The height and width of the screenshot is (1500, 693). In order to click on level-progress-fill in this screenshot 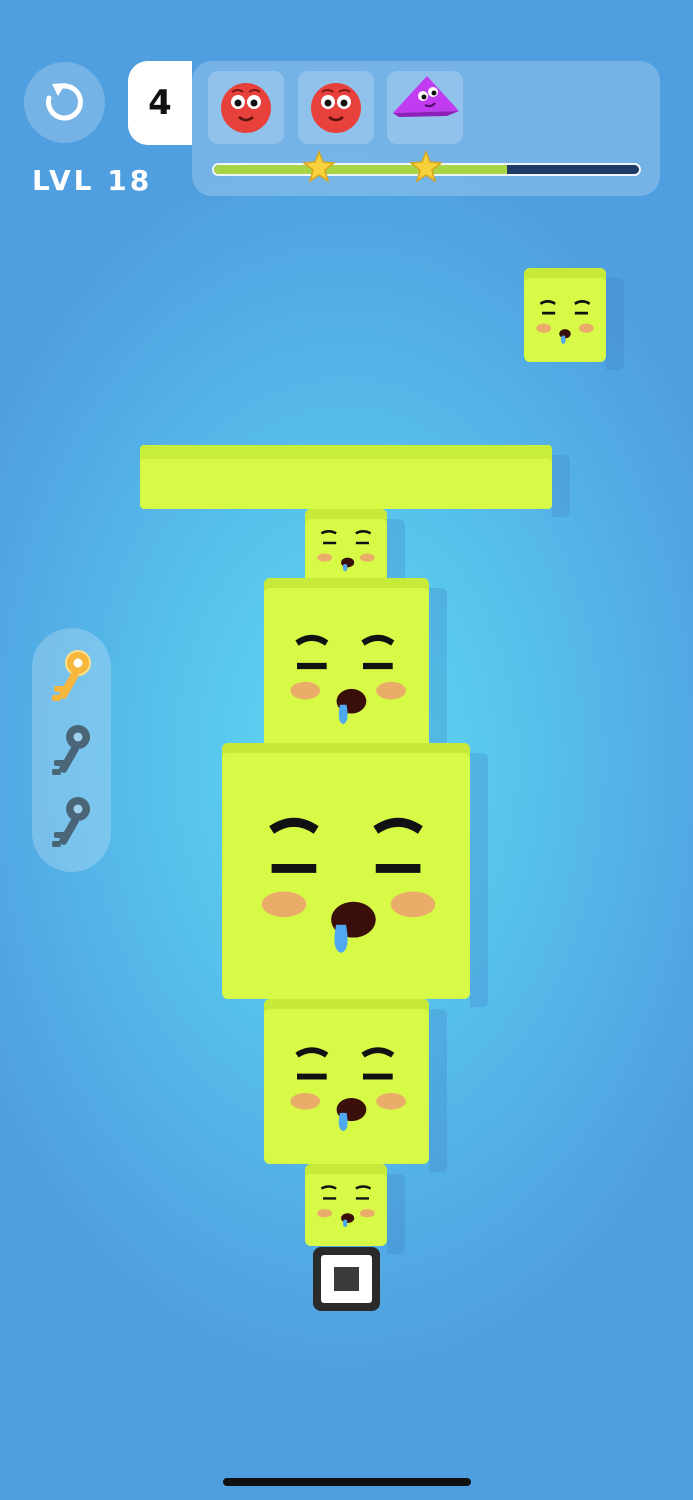, I will do `click(361, 169)`.